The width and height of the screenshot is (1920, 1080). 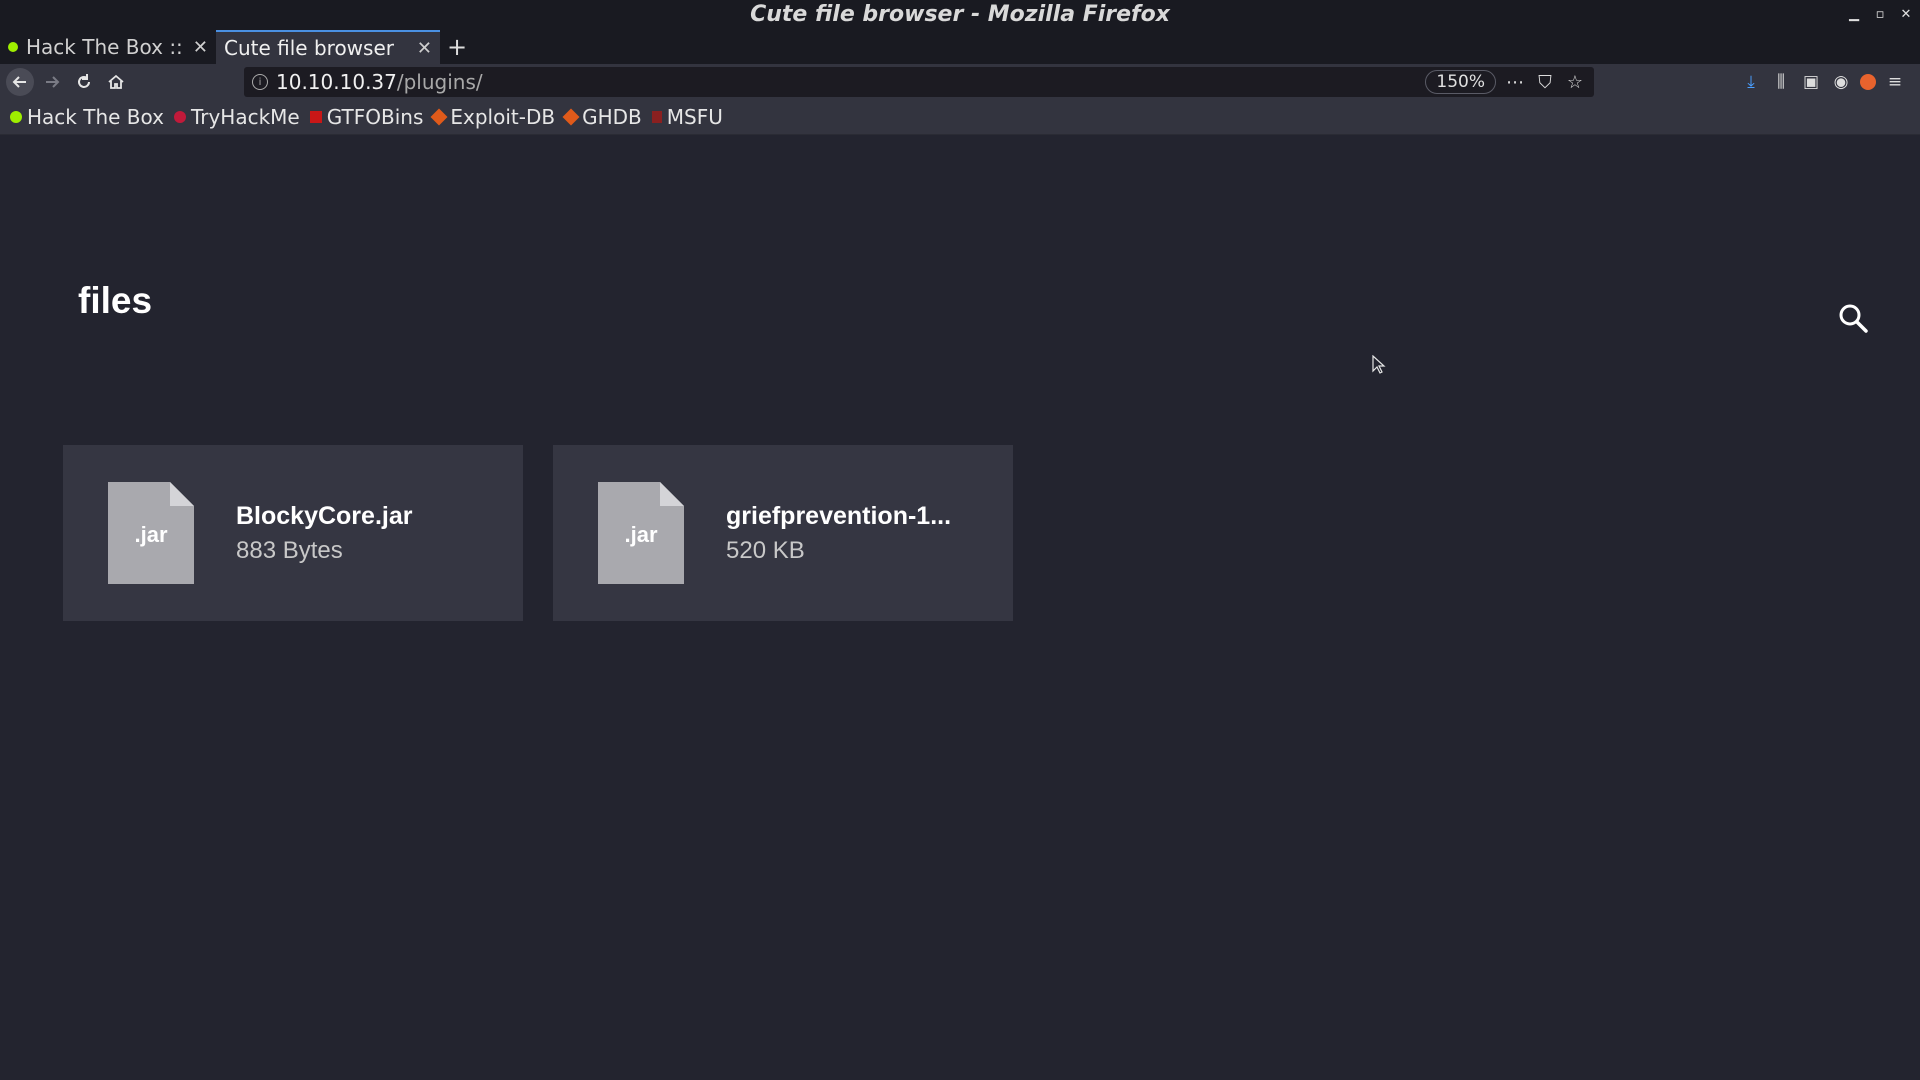 I want to click on htb-icon, so click(x=16, y=117).